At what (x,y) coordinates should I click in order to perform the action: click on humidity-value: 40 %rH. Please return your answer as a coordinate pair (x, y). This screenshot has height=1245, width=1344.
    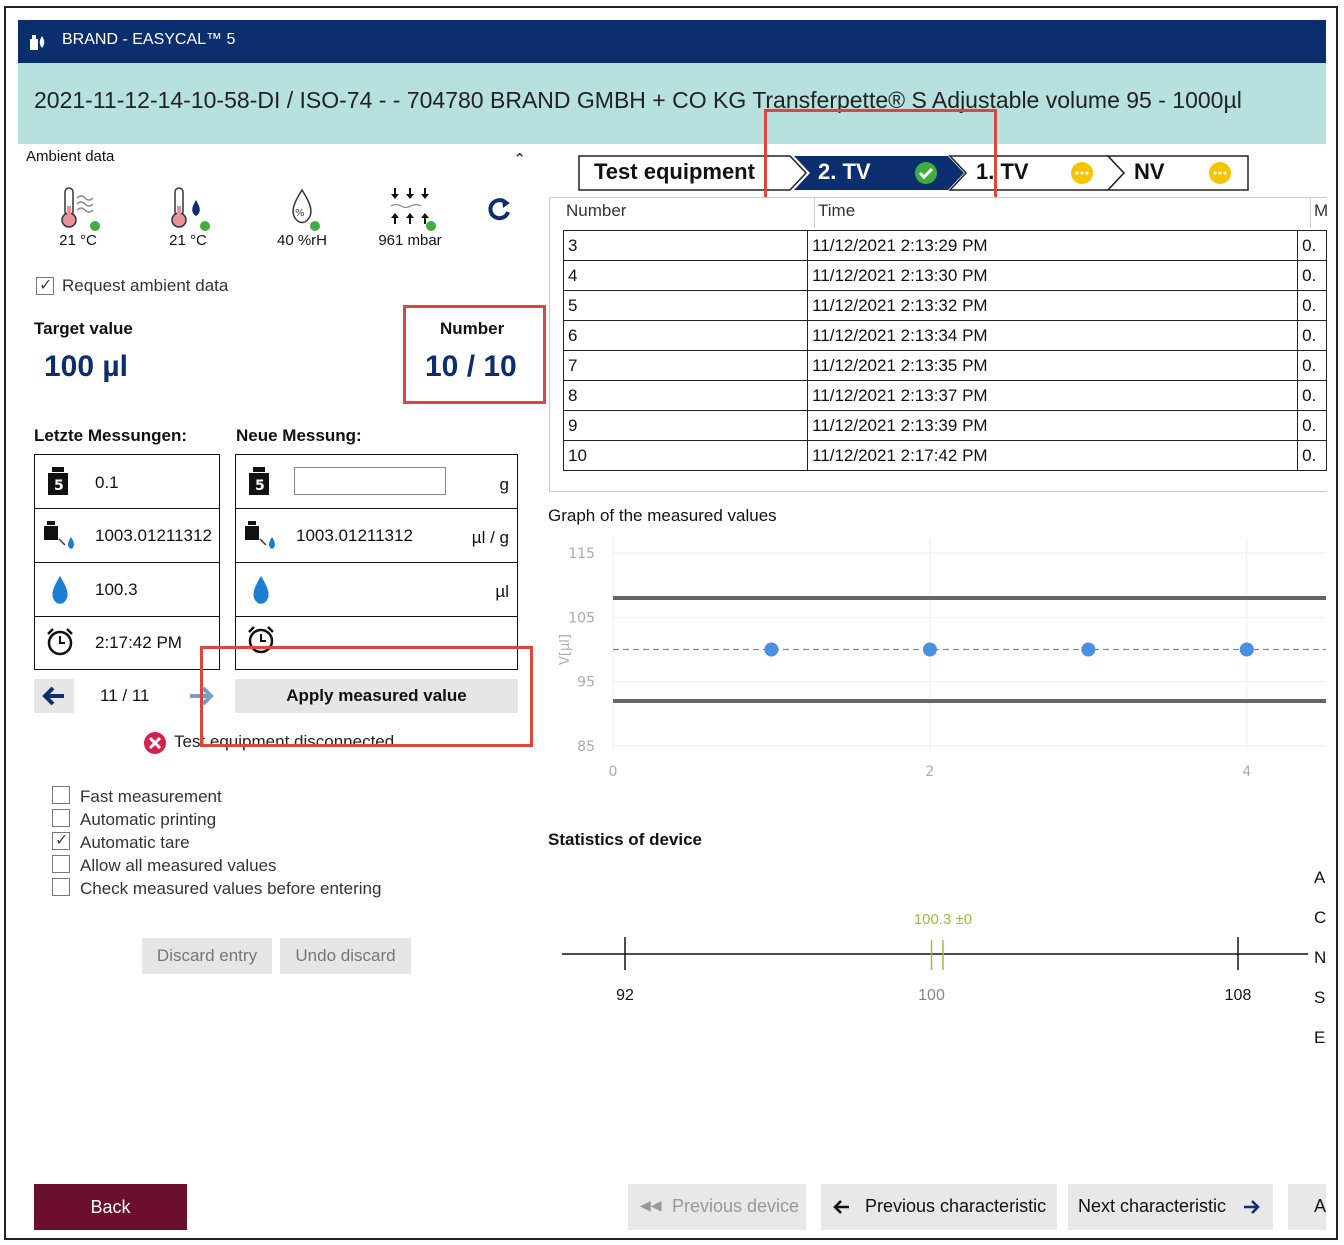
    Looking at the image, I should click on (302, 240).